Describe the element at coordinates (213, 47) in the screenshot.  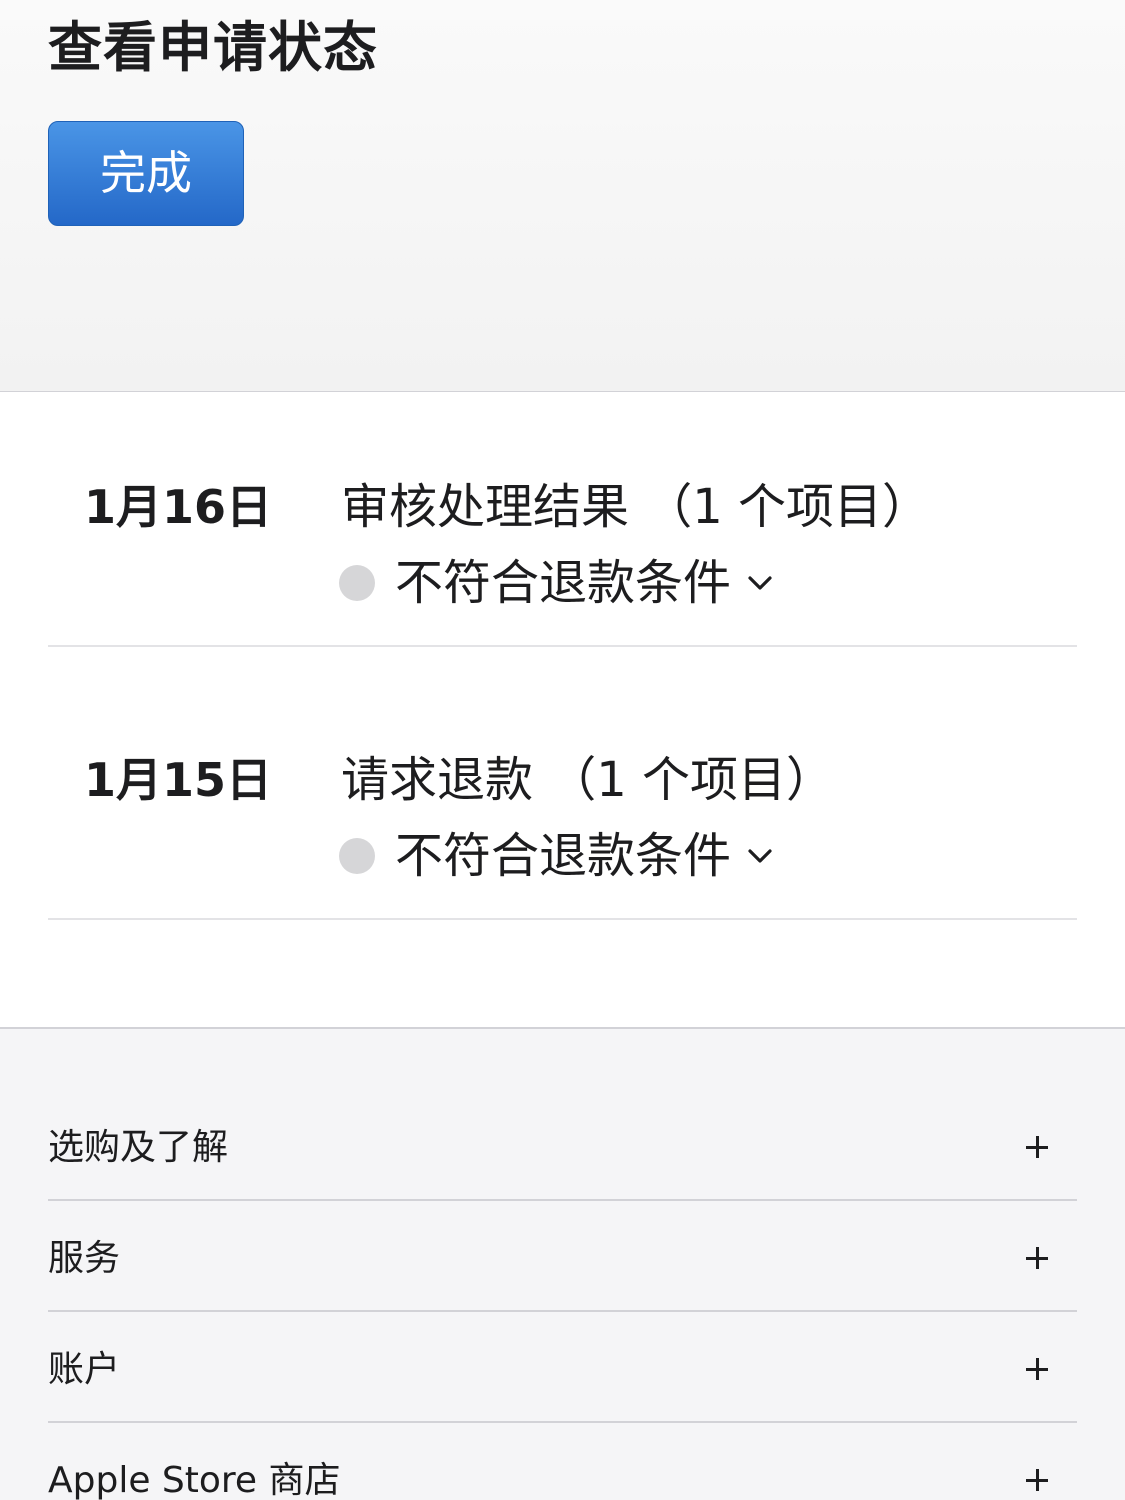
I see `page-title: 查看申请状态` at that location.